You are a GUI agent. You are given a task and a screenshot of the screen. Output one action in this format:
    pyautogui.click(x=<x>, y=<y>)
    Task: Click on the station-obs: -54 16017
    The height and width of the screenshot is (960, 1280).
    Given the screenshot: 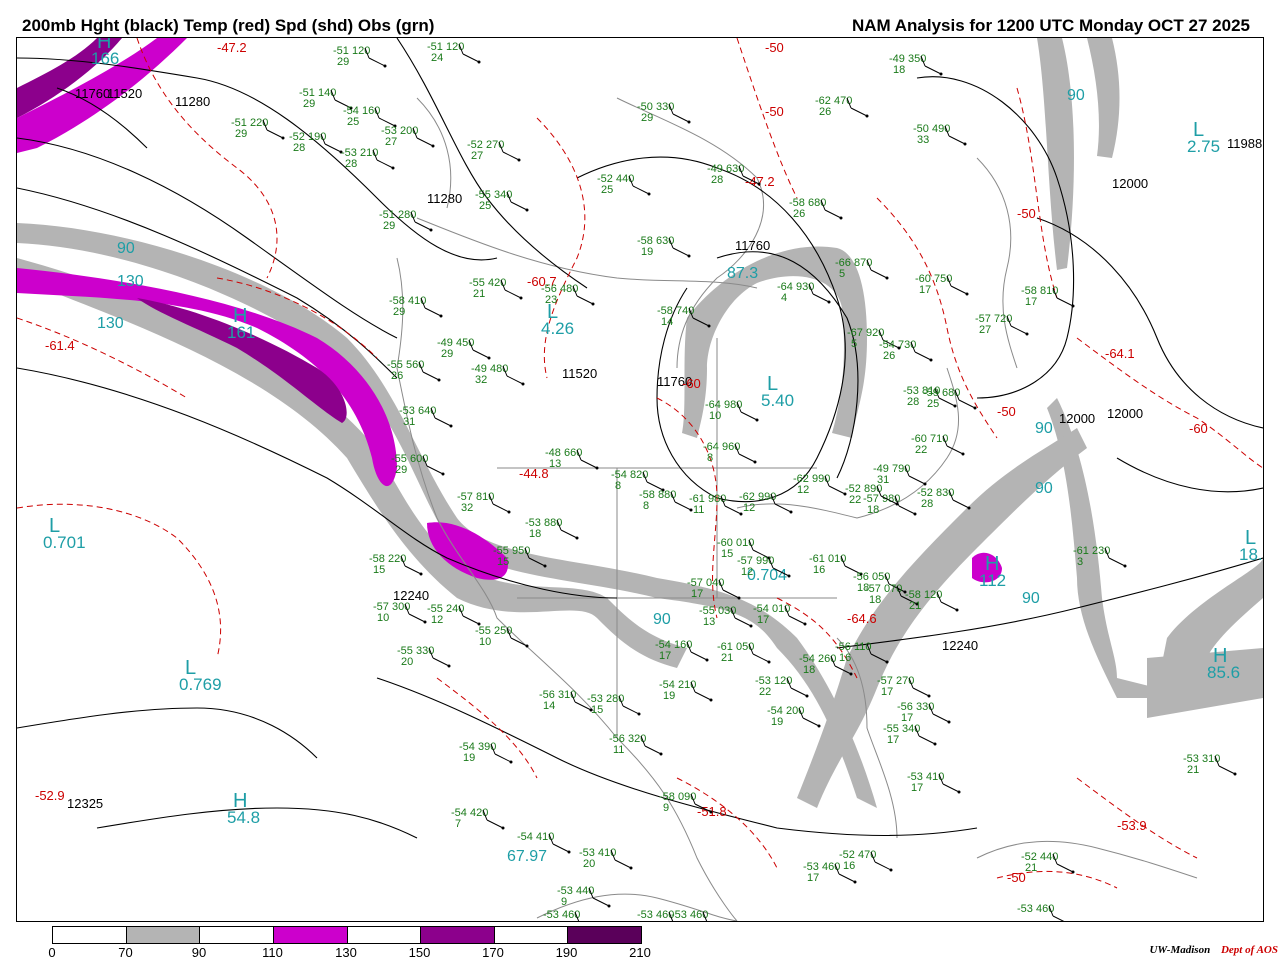 What is the action you would take?
    pyautogui.click(x=682, y=650)
    